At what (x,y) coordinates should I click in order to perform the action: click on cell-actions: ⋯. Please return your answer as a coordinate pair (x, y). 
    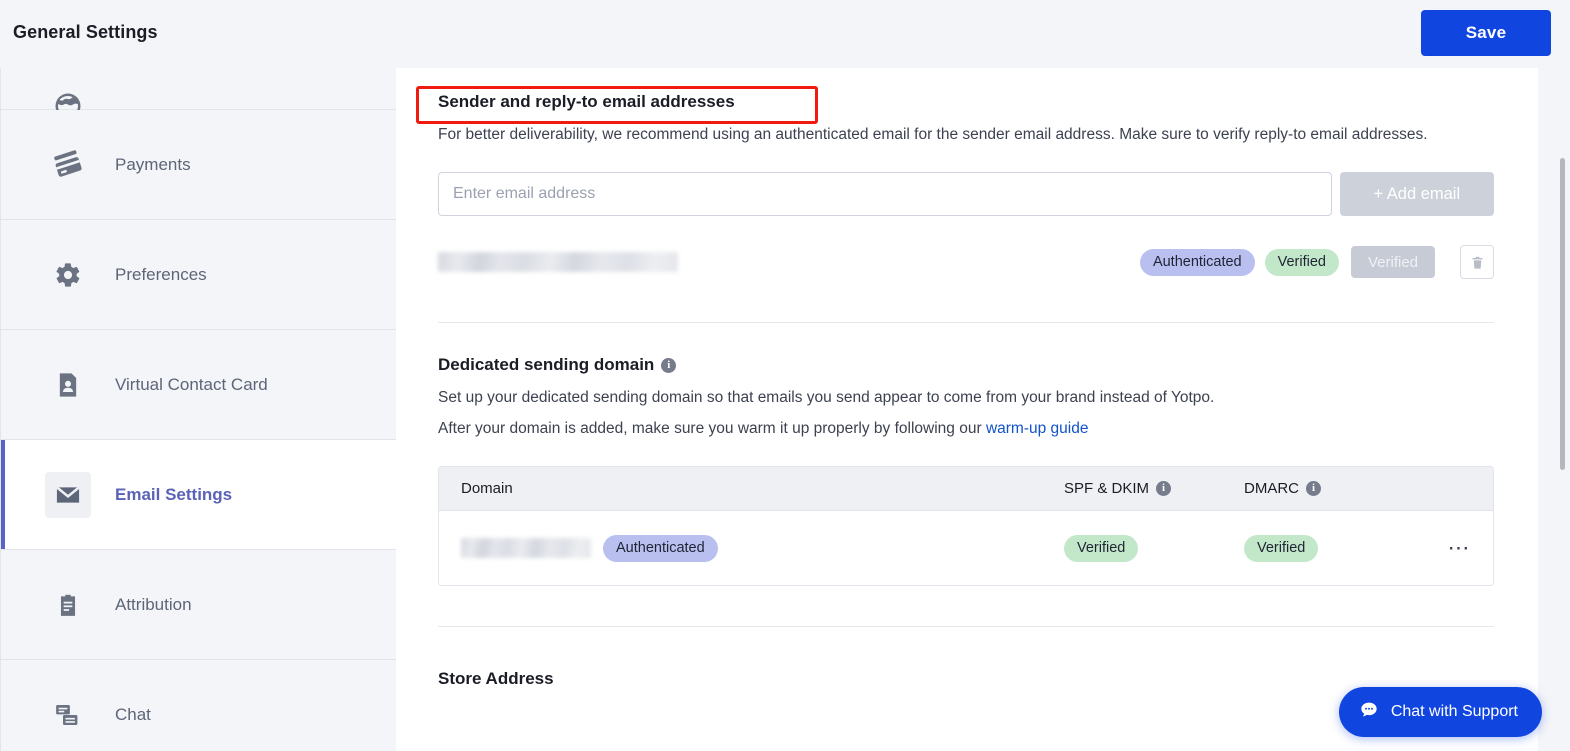
    Looking at the image, I should click on (1453, 548).